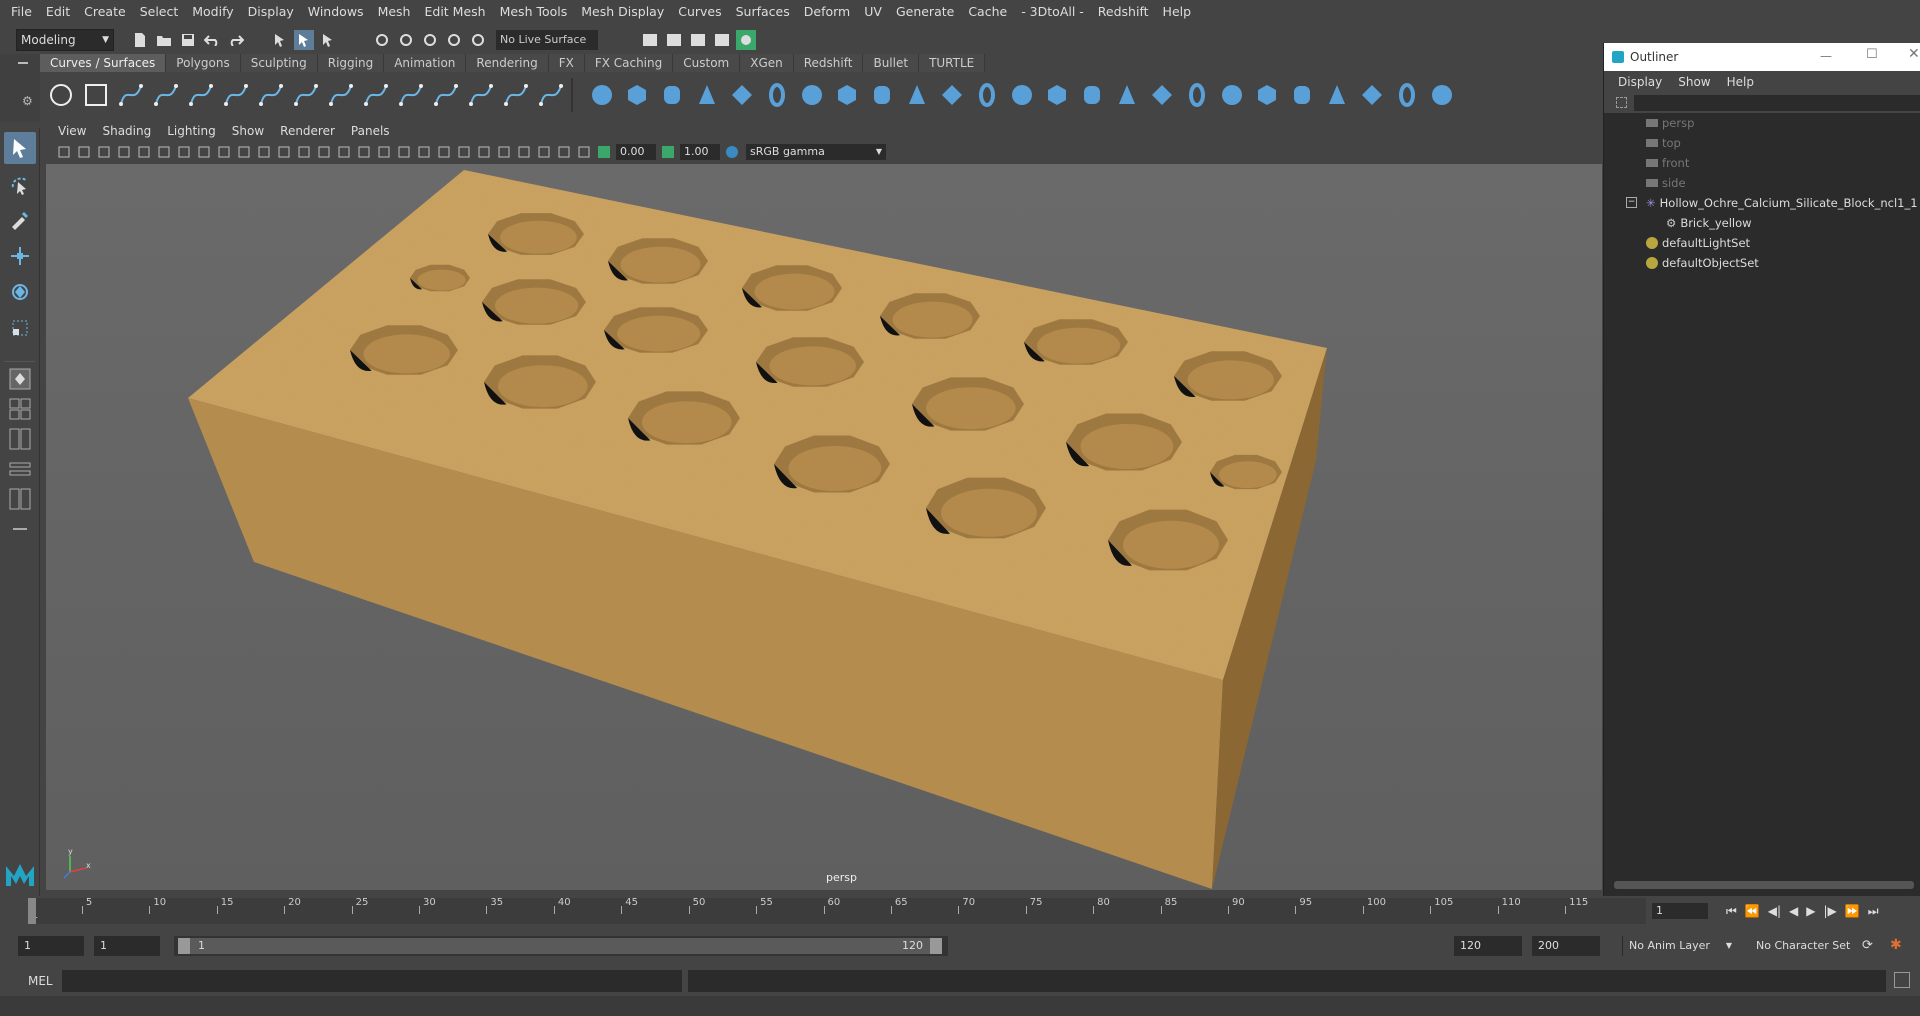  Describe the element at coordinates (478, 40) in the screenshot. I see `make-live-icon` at that location.